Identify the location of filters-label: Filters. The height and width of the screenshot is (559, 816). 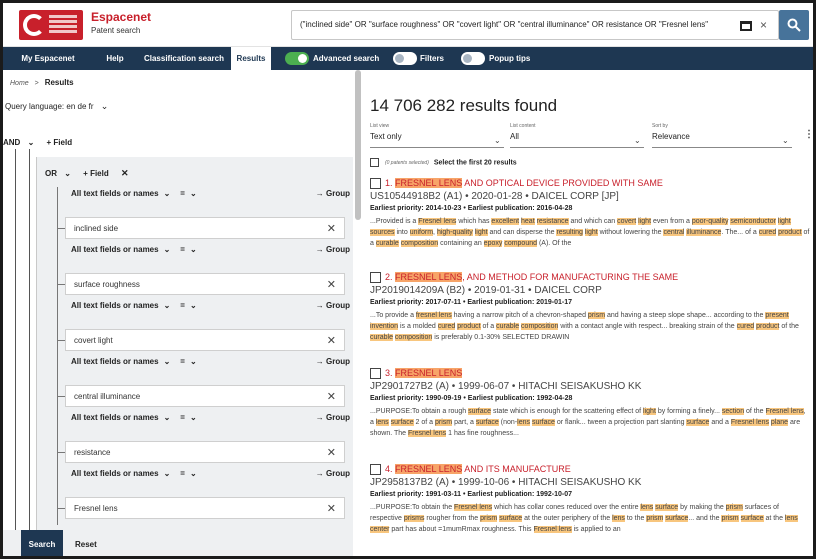
(432, 58).